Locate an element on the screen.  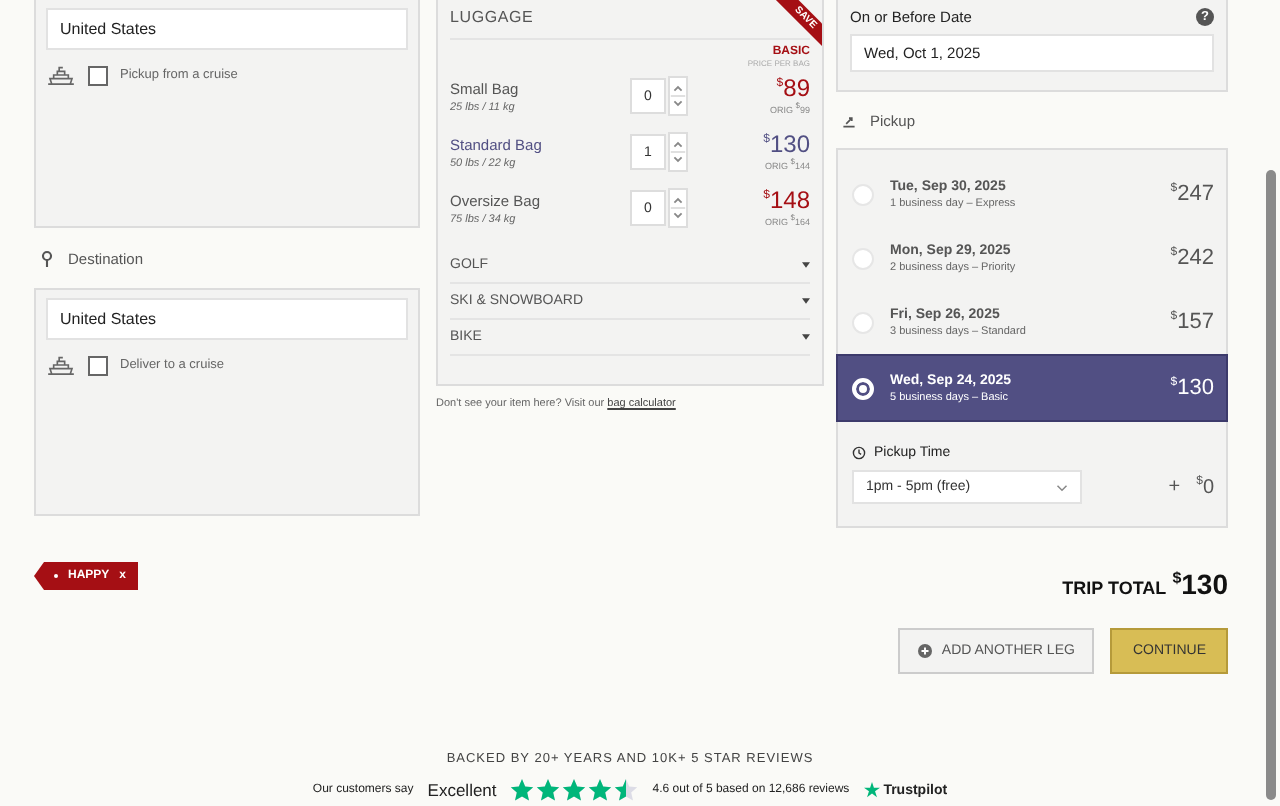
bag-price: $^{$}$130 is located at coordinates (786, 144).